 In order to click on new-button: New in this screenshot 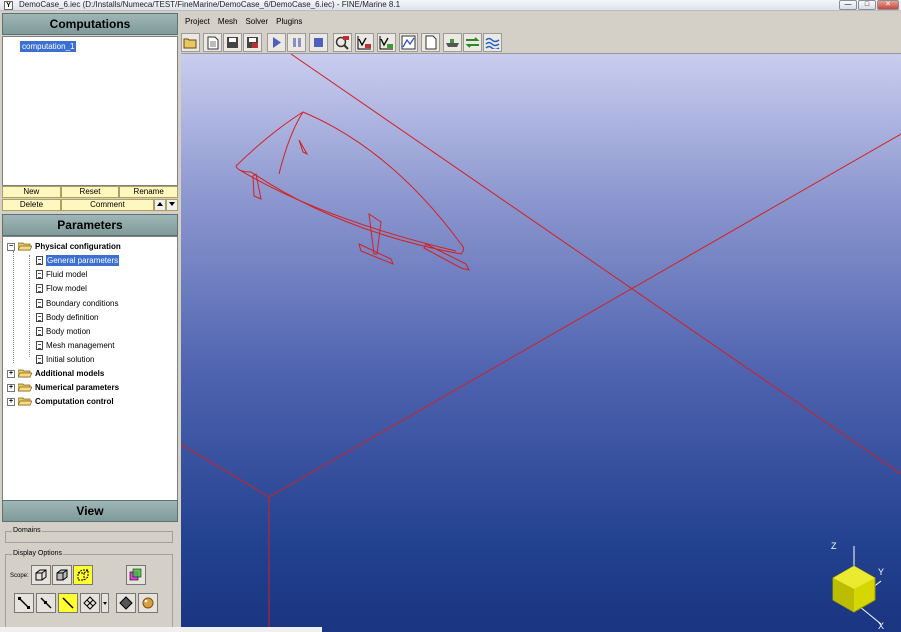, I will do `click(31, 192)`.